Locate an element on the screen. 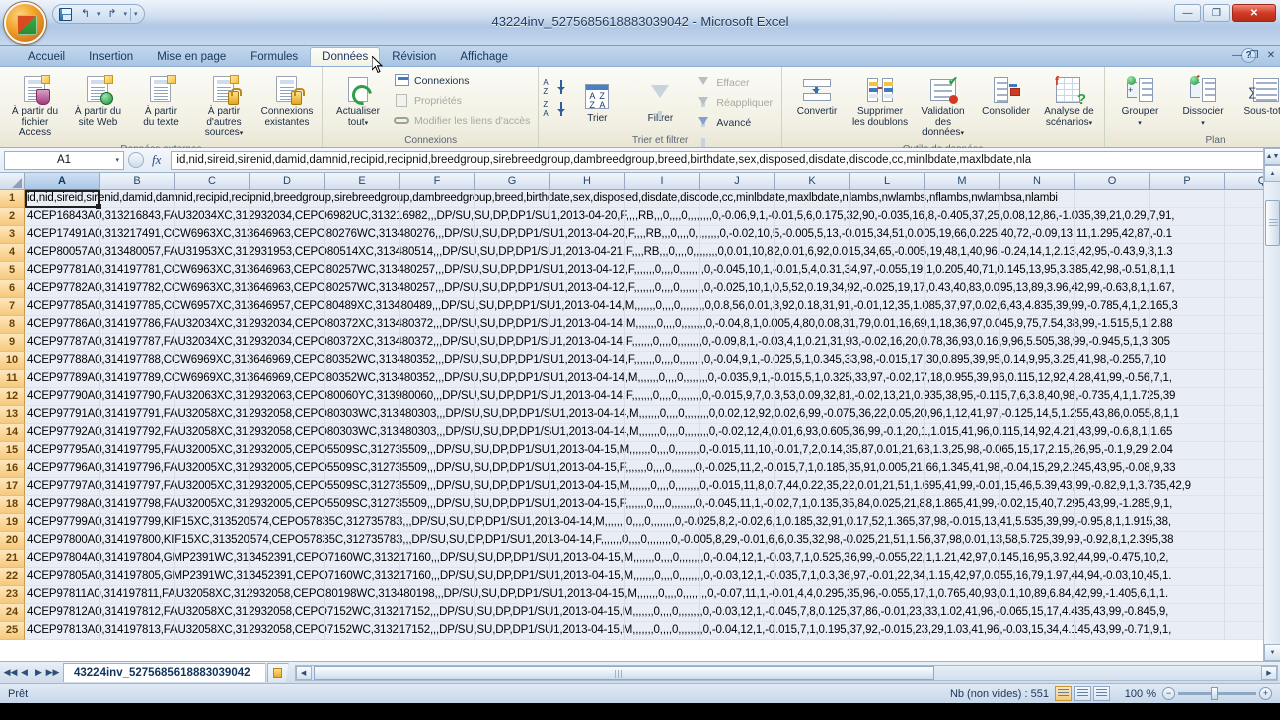 This screenshot has width=1280, height=720. from-text-button: À partir du texte is located at coordinates (161, 101).